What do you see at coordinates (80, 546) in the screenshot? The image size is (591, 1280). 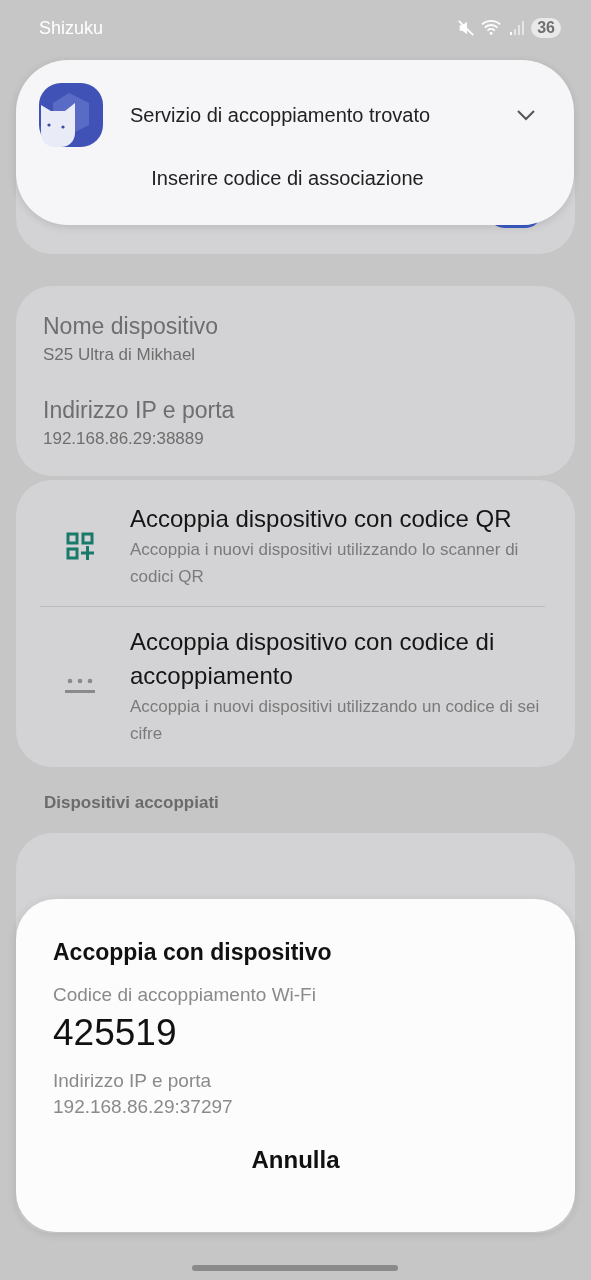 I see `qr-code-icon` at bounding box center [80, 546].